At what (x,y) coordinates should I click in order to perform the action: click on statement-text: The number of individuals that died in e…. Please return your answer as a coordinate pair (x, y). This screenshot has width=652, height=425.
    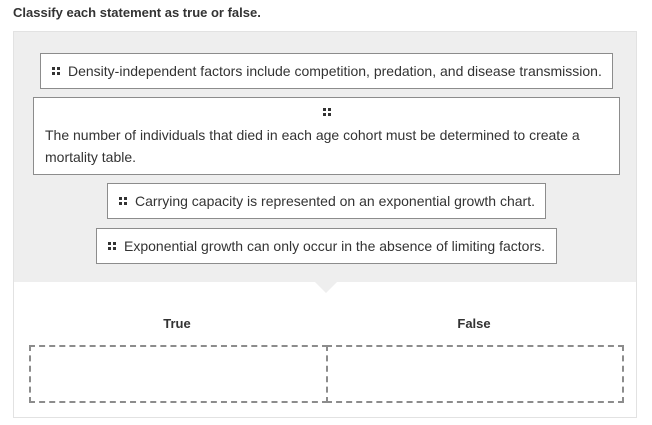
    Looking at the image, I should click on (312, 146).